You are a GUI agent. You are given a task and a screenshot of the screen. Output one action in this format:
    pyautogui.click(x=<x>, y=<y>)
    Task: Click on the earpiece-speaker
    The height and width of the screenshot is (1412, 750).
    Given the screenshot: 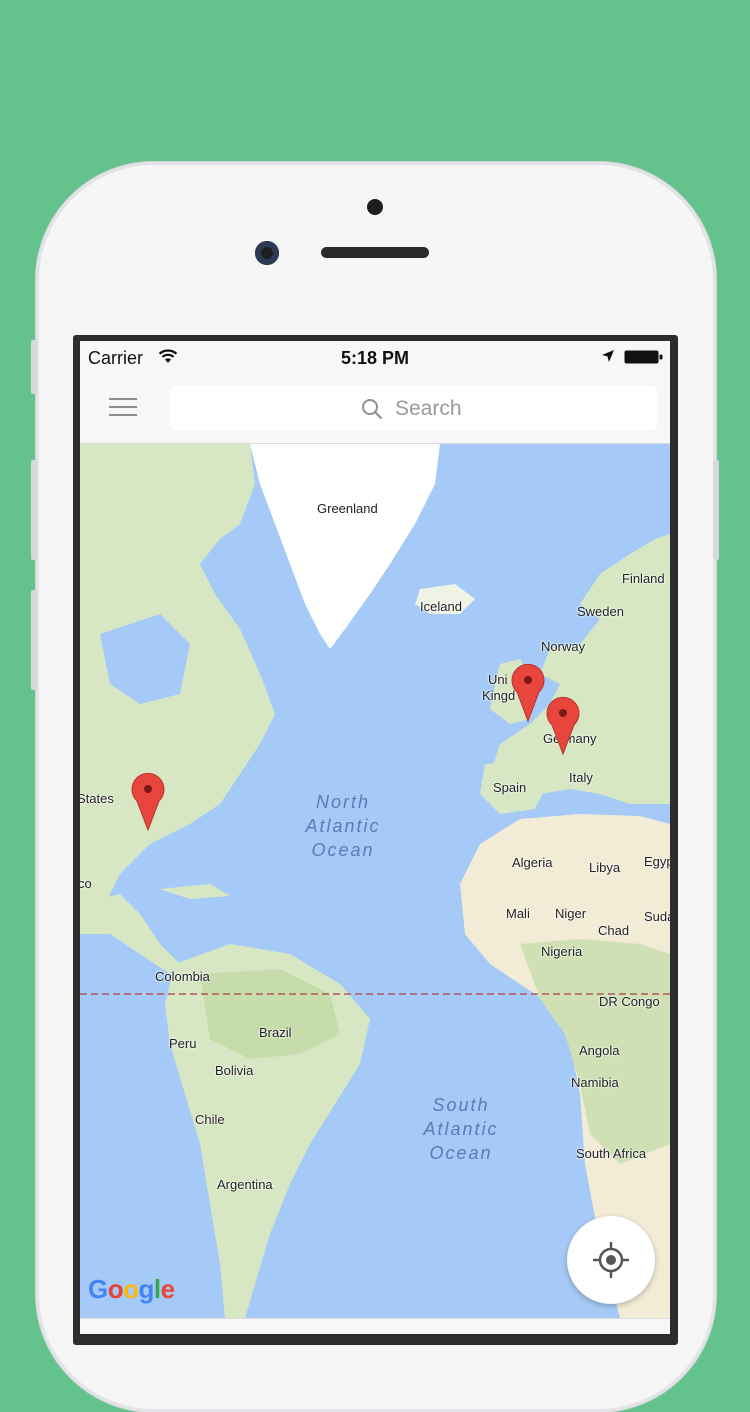 What is the action you would take?
    pyautogui.click(x=375, y=252)
    